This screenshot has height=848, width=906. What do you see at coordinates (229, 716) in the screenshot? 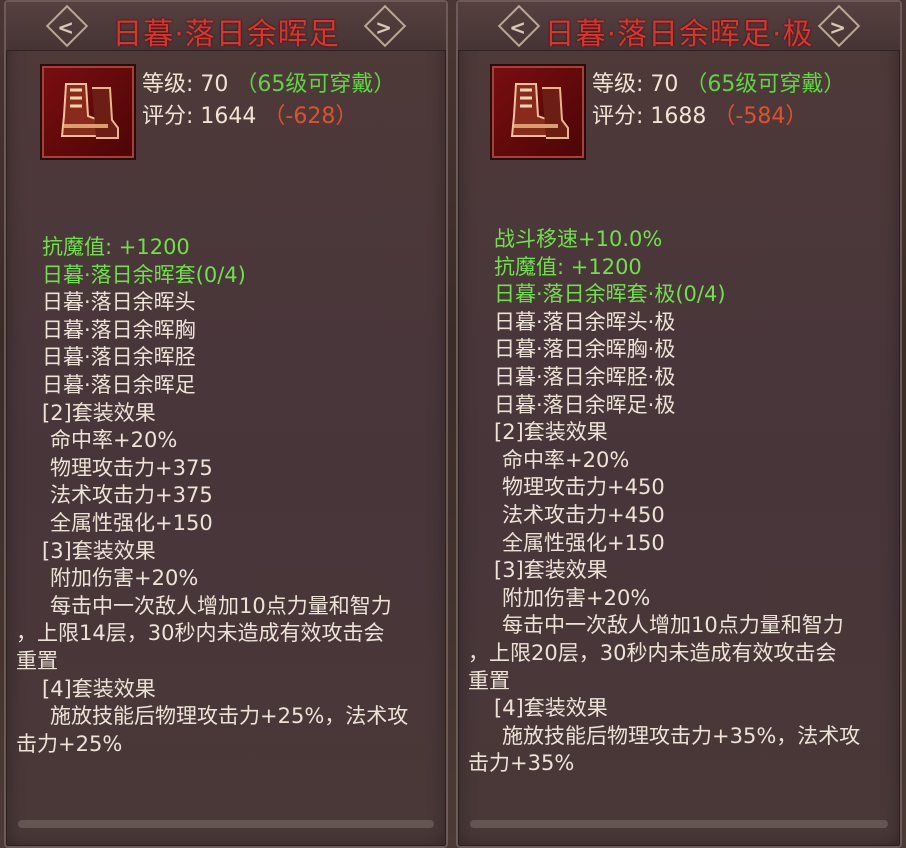
I see `attribute-line: 施放技能后物理攻击力+25%，法术攻` at bounding box center [229, 716].